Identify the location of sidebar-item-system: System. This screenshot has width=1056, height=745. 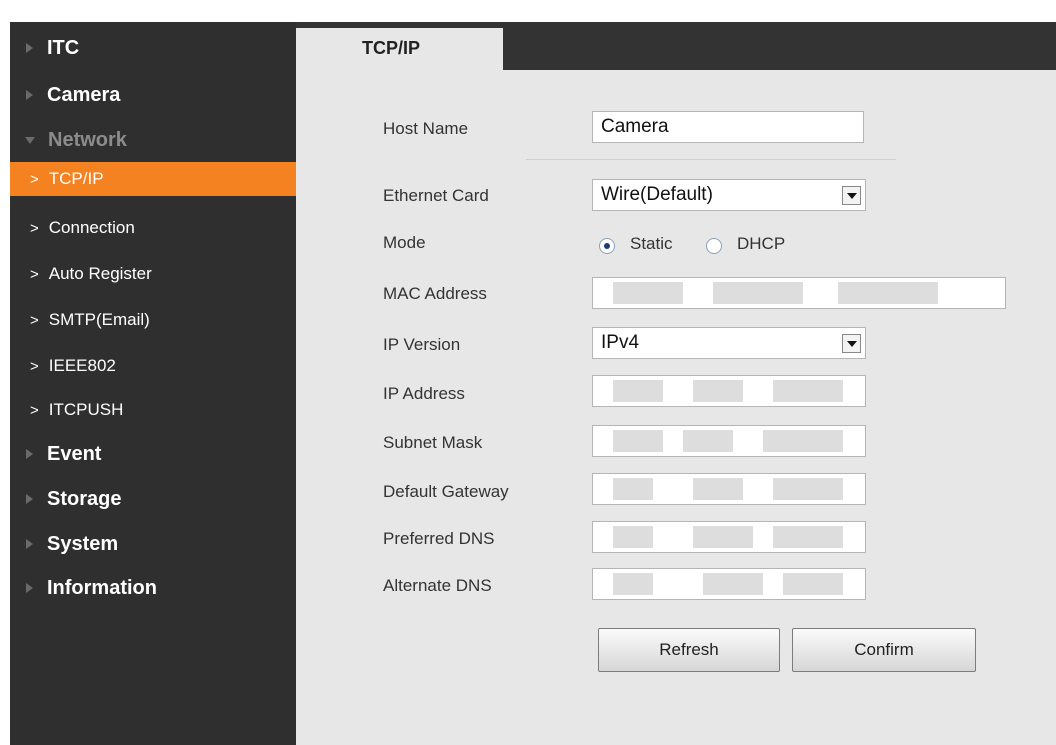
(153, 544).